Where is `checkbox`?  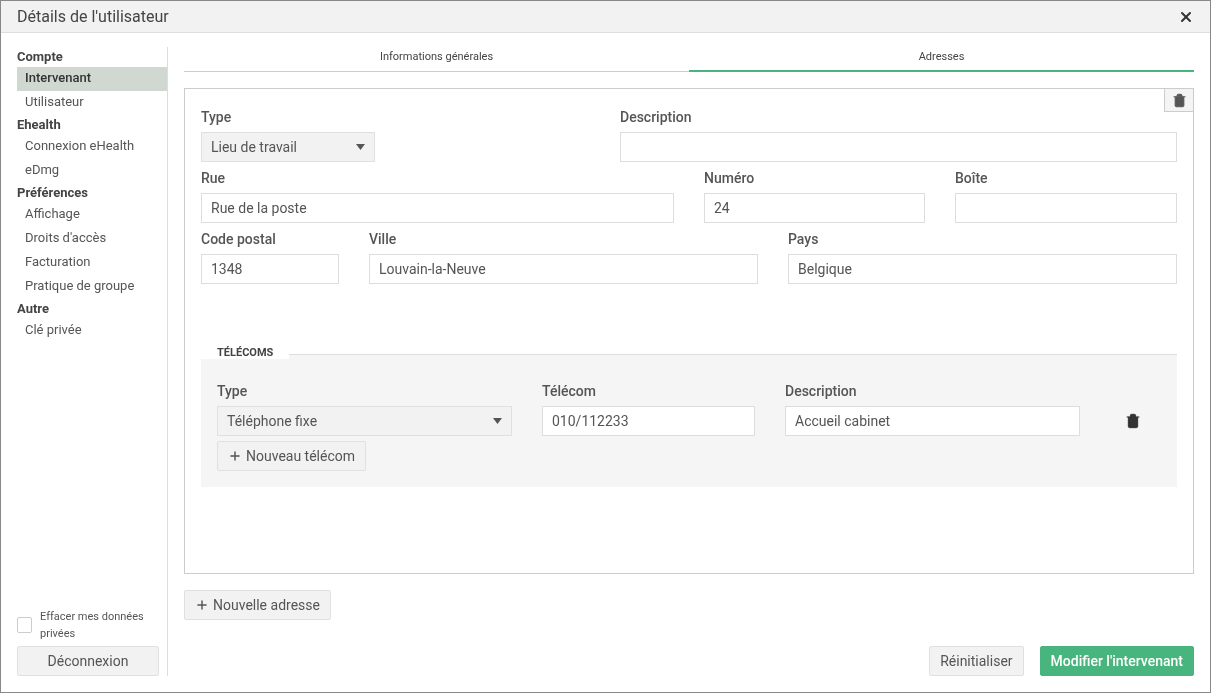
checkbox is located at coordinates (24, 625).